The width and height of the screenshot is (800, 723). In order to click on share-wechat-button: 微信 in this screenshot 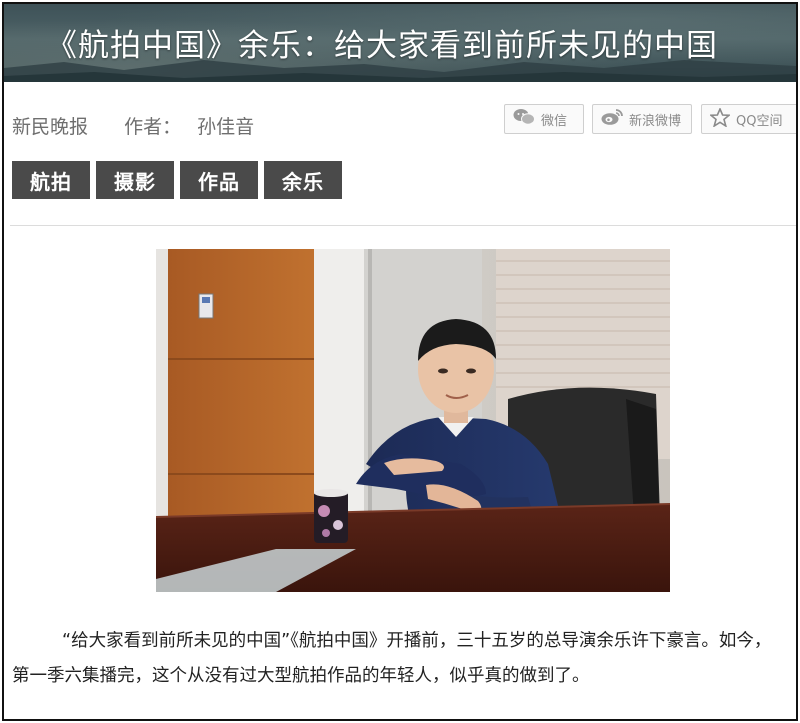, I will do `click(544, 119)`.